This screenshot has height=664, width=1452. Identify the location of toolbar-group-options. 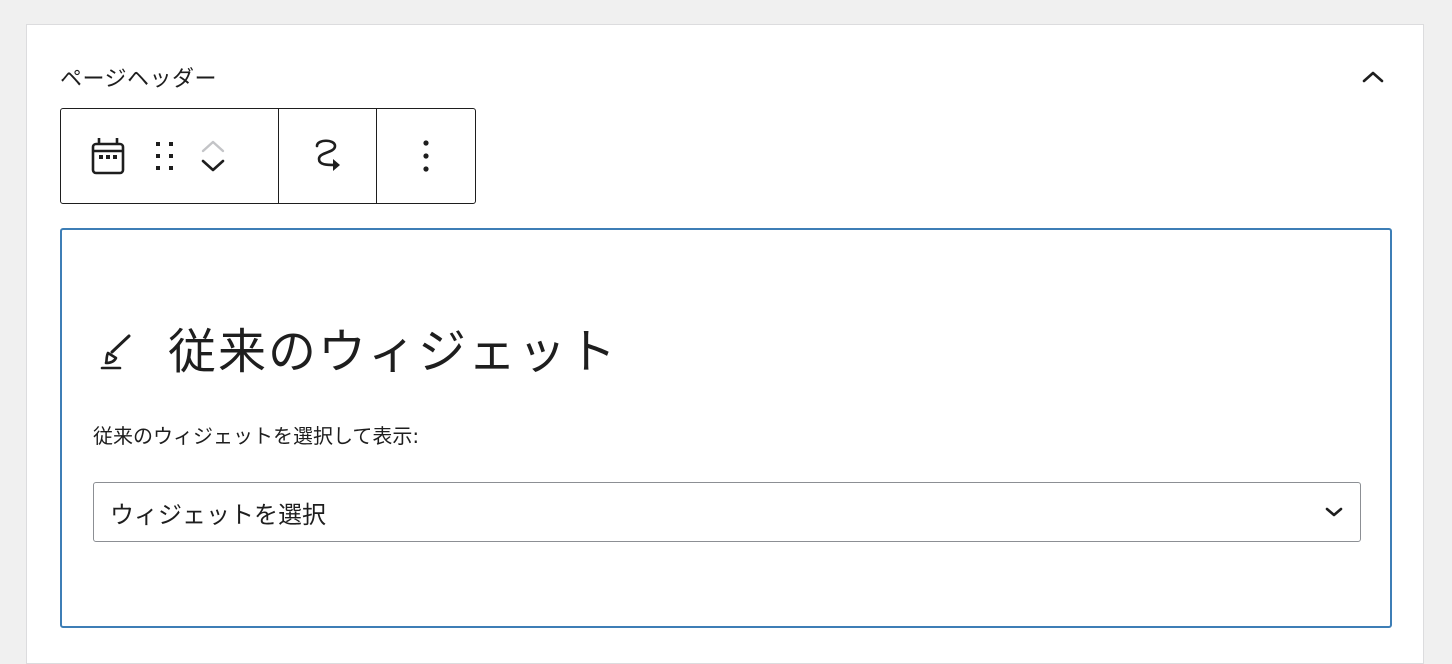
(425, 156).